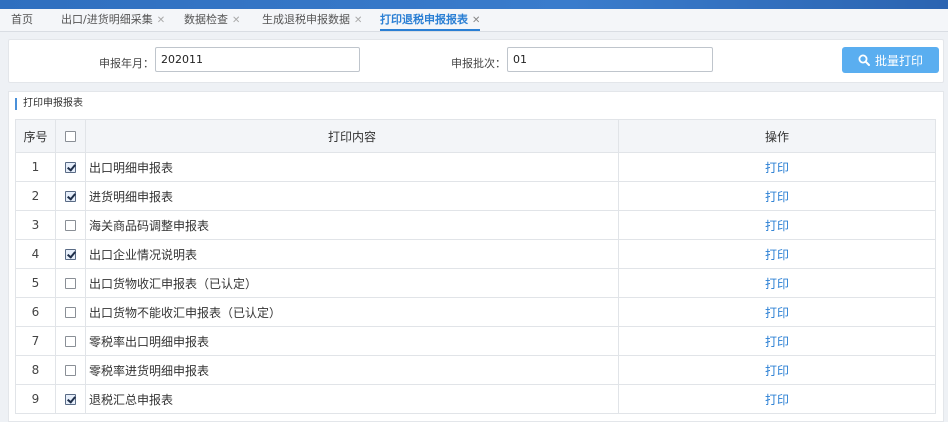 The width and height of the screenshot is (948, 422). I want to click on row-index: 4, so click(35, 254).